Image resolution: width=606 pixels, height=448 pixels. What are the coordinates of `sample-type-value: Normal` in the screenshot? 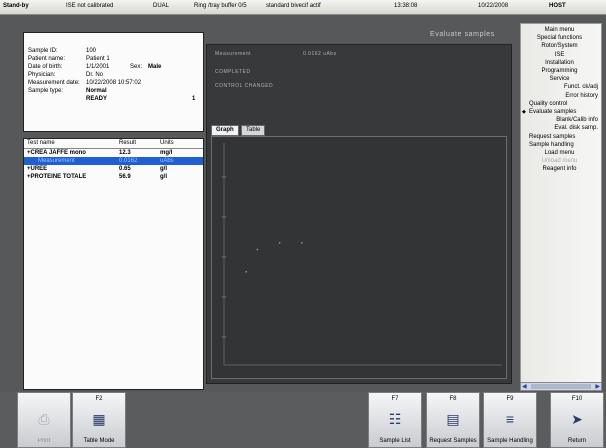 It's located at (96, 91).